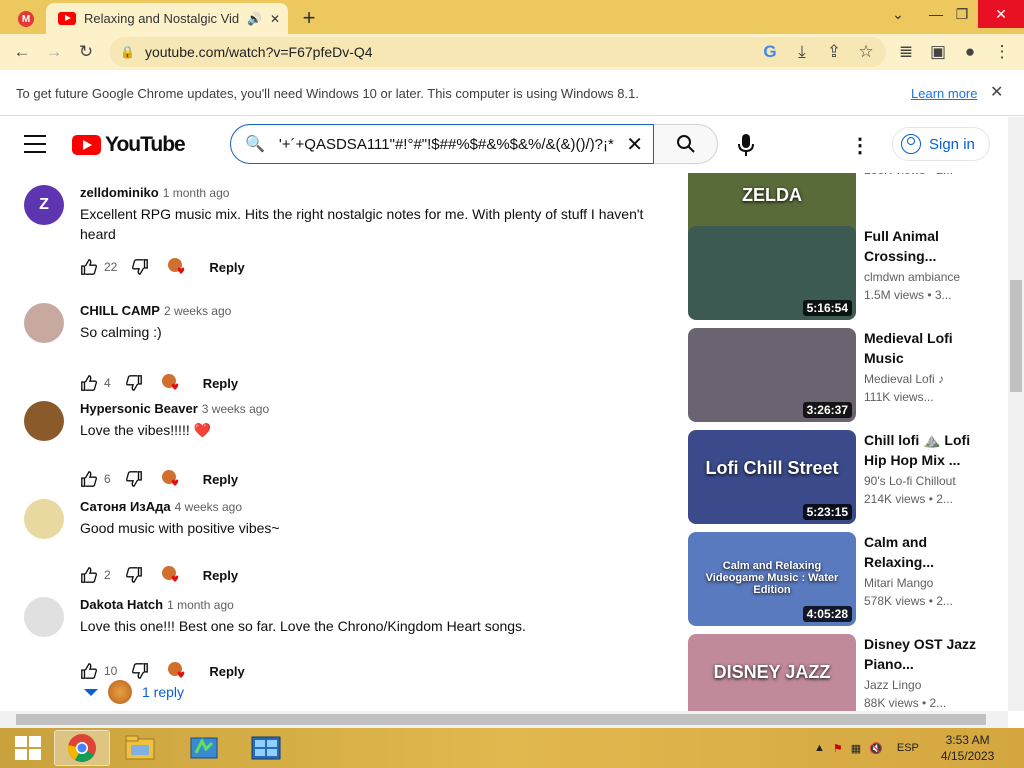 The width and height of the screenshot is (1024, 768). Describe the element at coordinates (856, 748) in the screenshot. I see `network-icon: ▦` at that location.